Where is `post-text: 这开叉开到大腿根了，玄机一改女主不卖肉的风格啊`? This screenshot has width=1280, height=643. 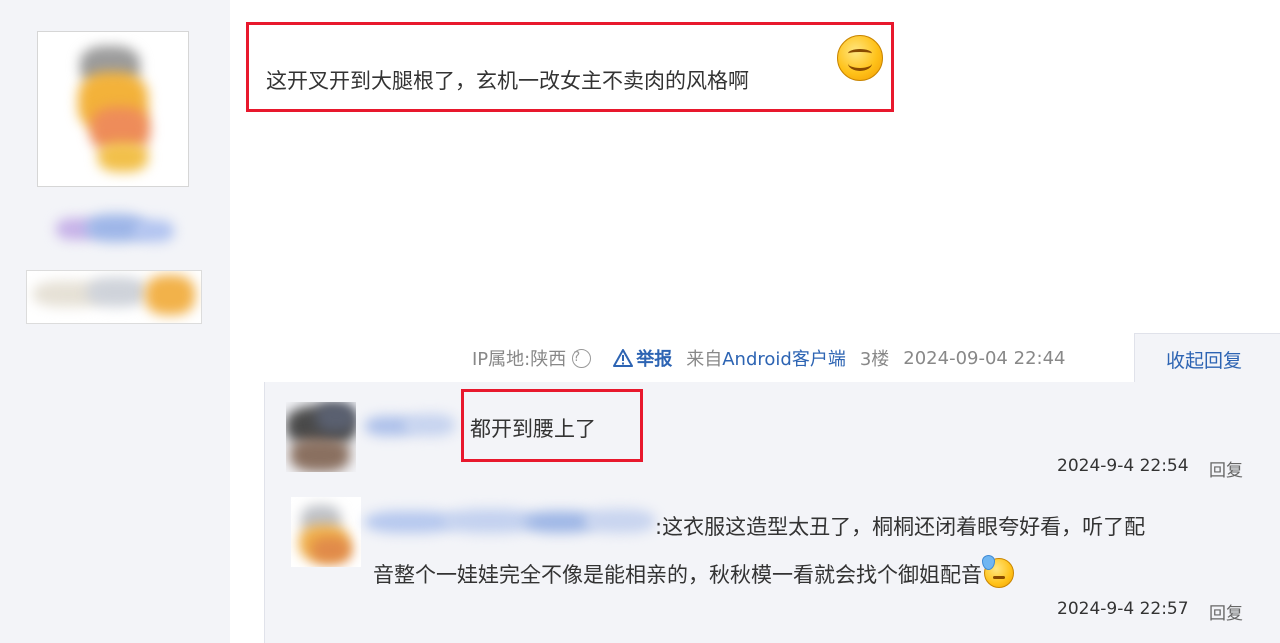
post-text: 这开叉开到大腿根了，玄机一改女主不卖肉的风格啊 is located at coordinates (507, 81).